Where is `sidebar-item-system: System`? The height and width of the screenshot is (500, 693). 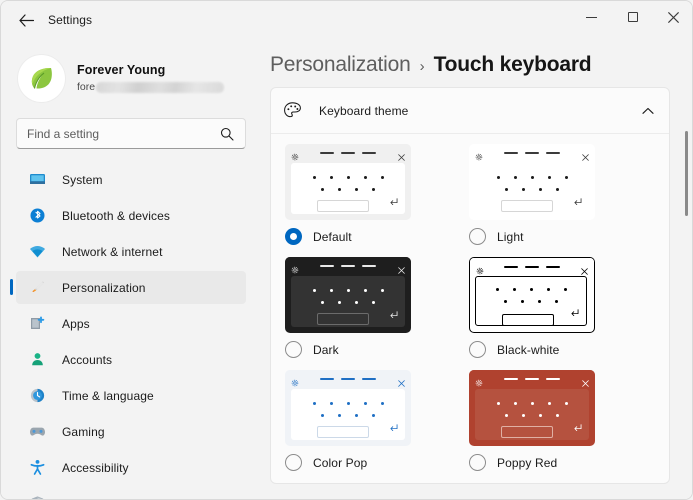 sidebar-item-system: System is located at coordinates (131, 179).